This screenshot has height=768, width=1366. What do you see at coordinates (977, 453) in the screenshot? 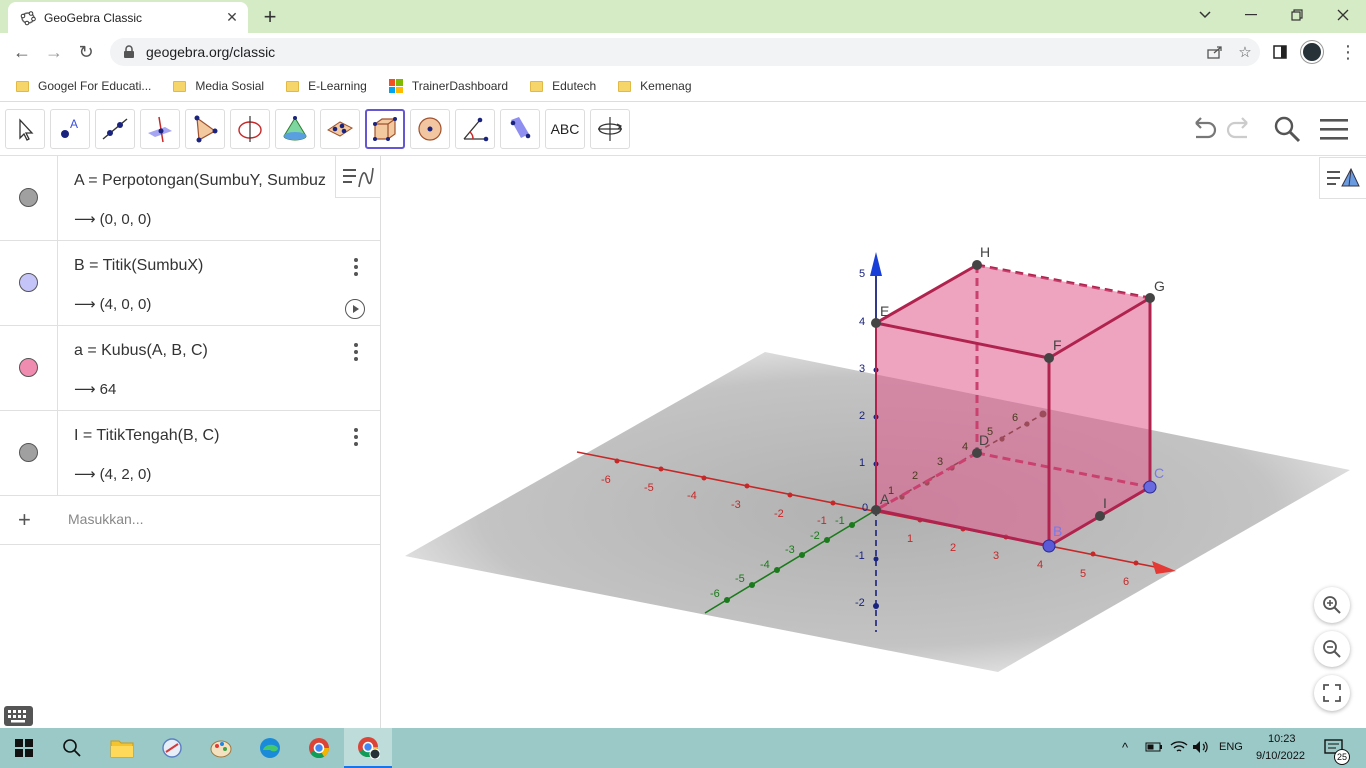
I see `point-D` at bounding box center [977, 453].